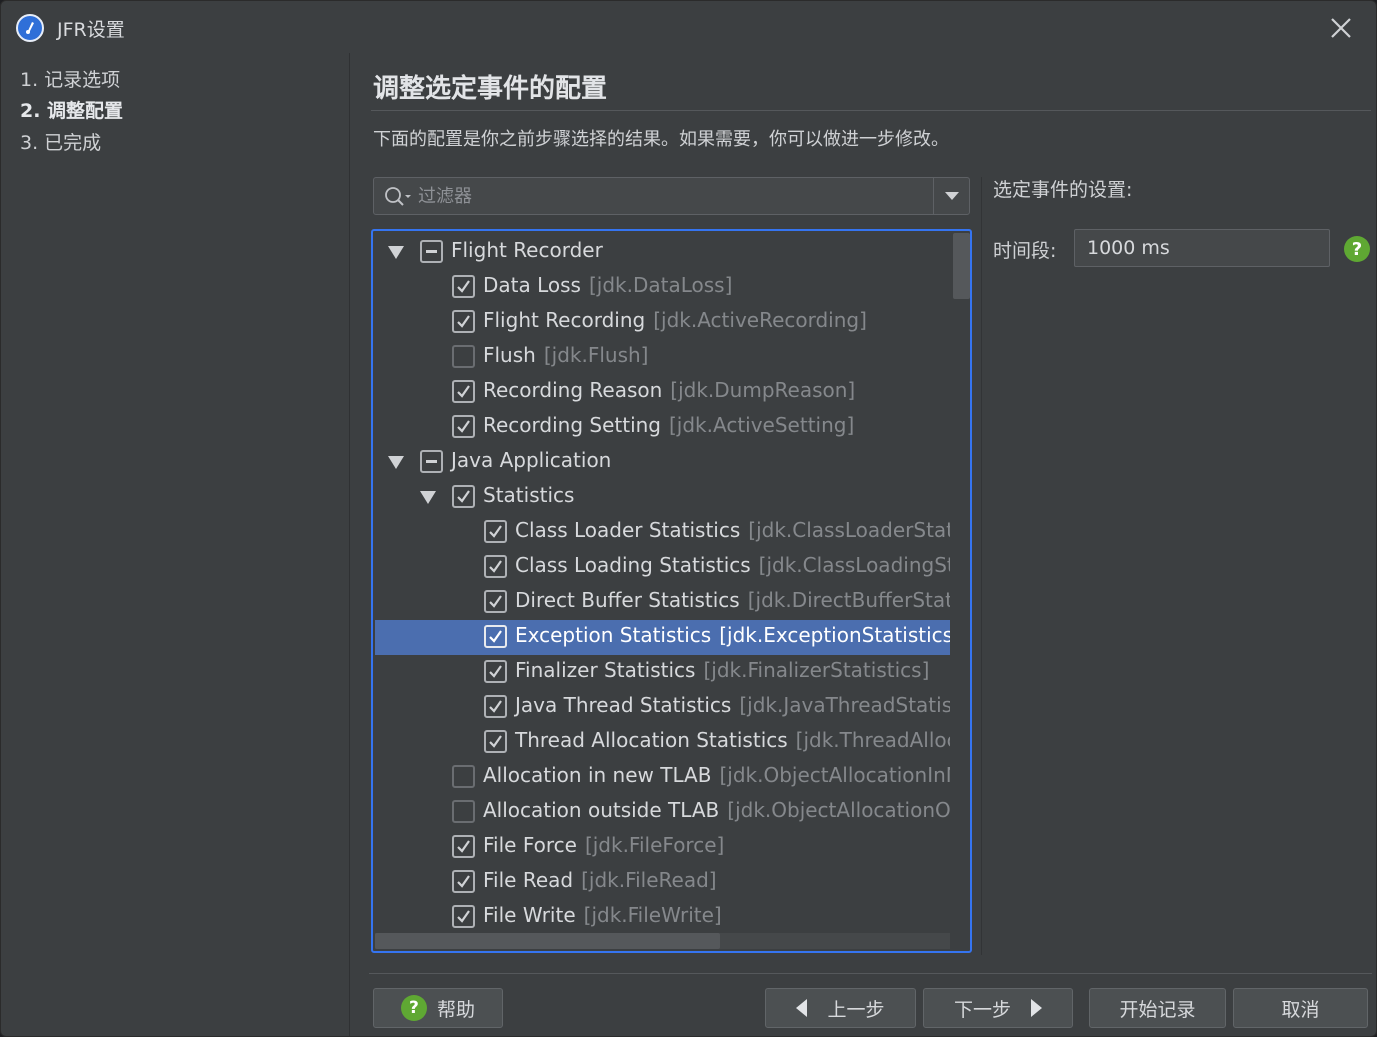 The height and width of the screenshot is (1037, 1377). What do you see at coordinates (528, 495) in the screenshot?
I see `tree-row-label: Statistics` at bounding box center [528, 495].